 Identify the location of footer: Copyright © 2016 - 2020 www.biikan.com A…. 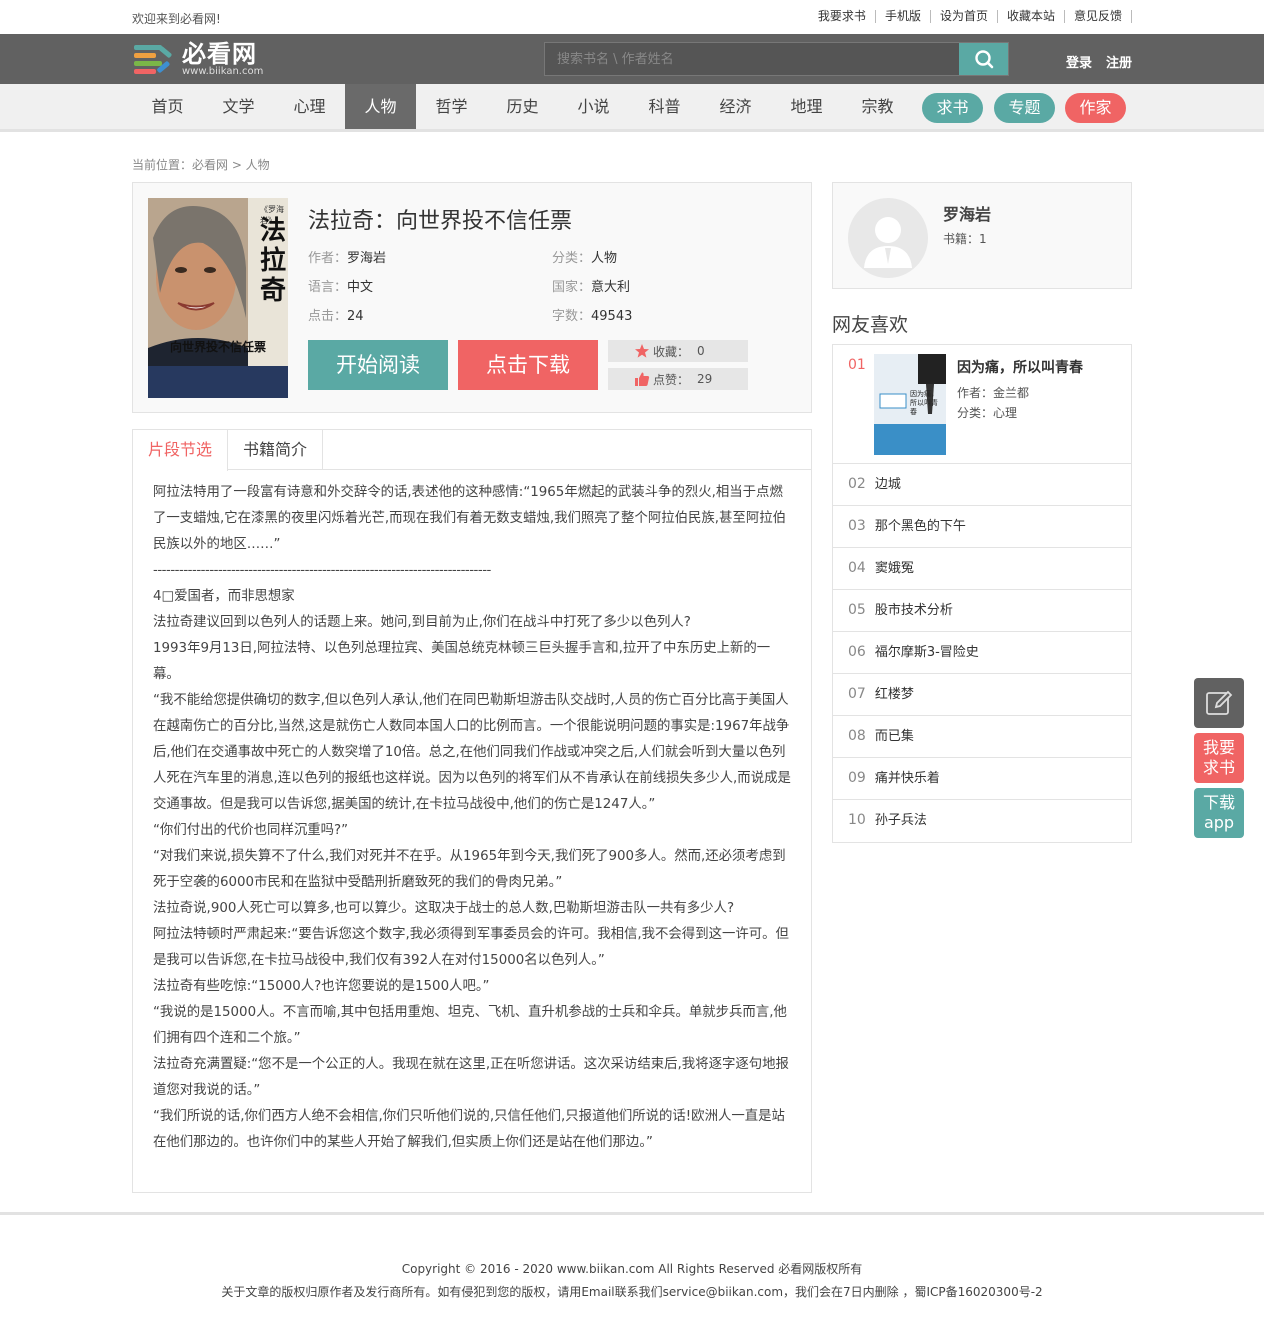
(632, 1270).